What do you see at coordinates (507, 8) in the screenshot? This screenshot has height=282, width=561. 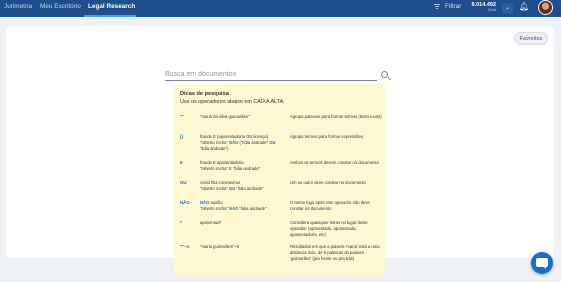 I see `chevron-down-icon: ⌄` at bounding box center [507, 8].